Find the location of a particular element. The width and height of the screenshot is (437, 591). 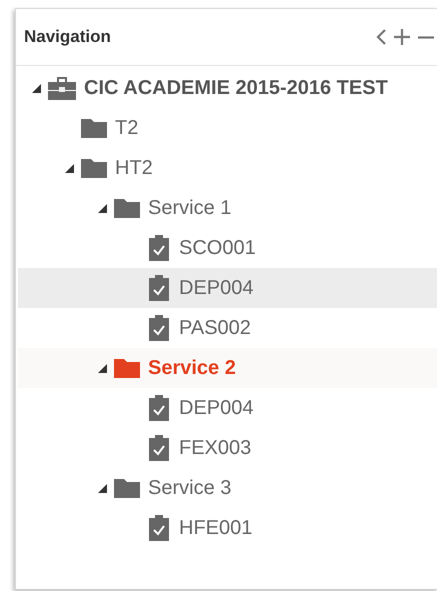

panel-title: Navigation is located at coordinates (68, 37).